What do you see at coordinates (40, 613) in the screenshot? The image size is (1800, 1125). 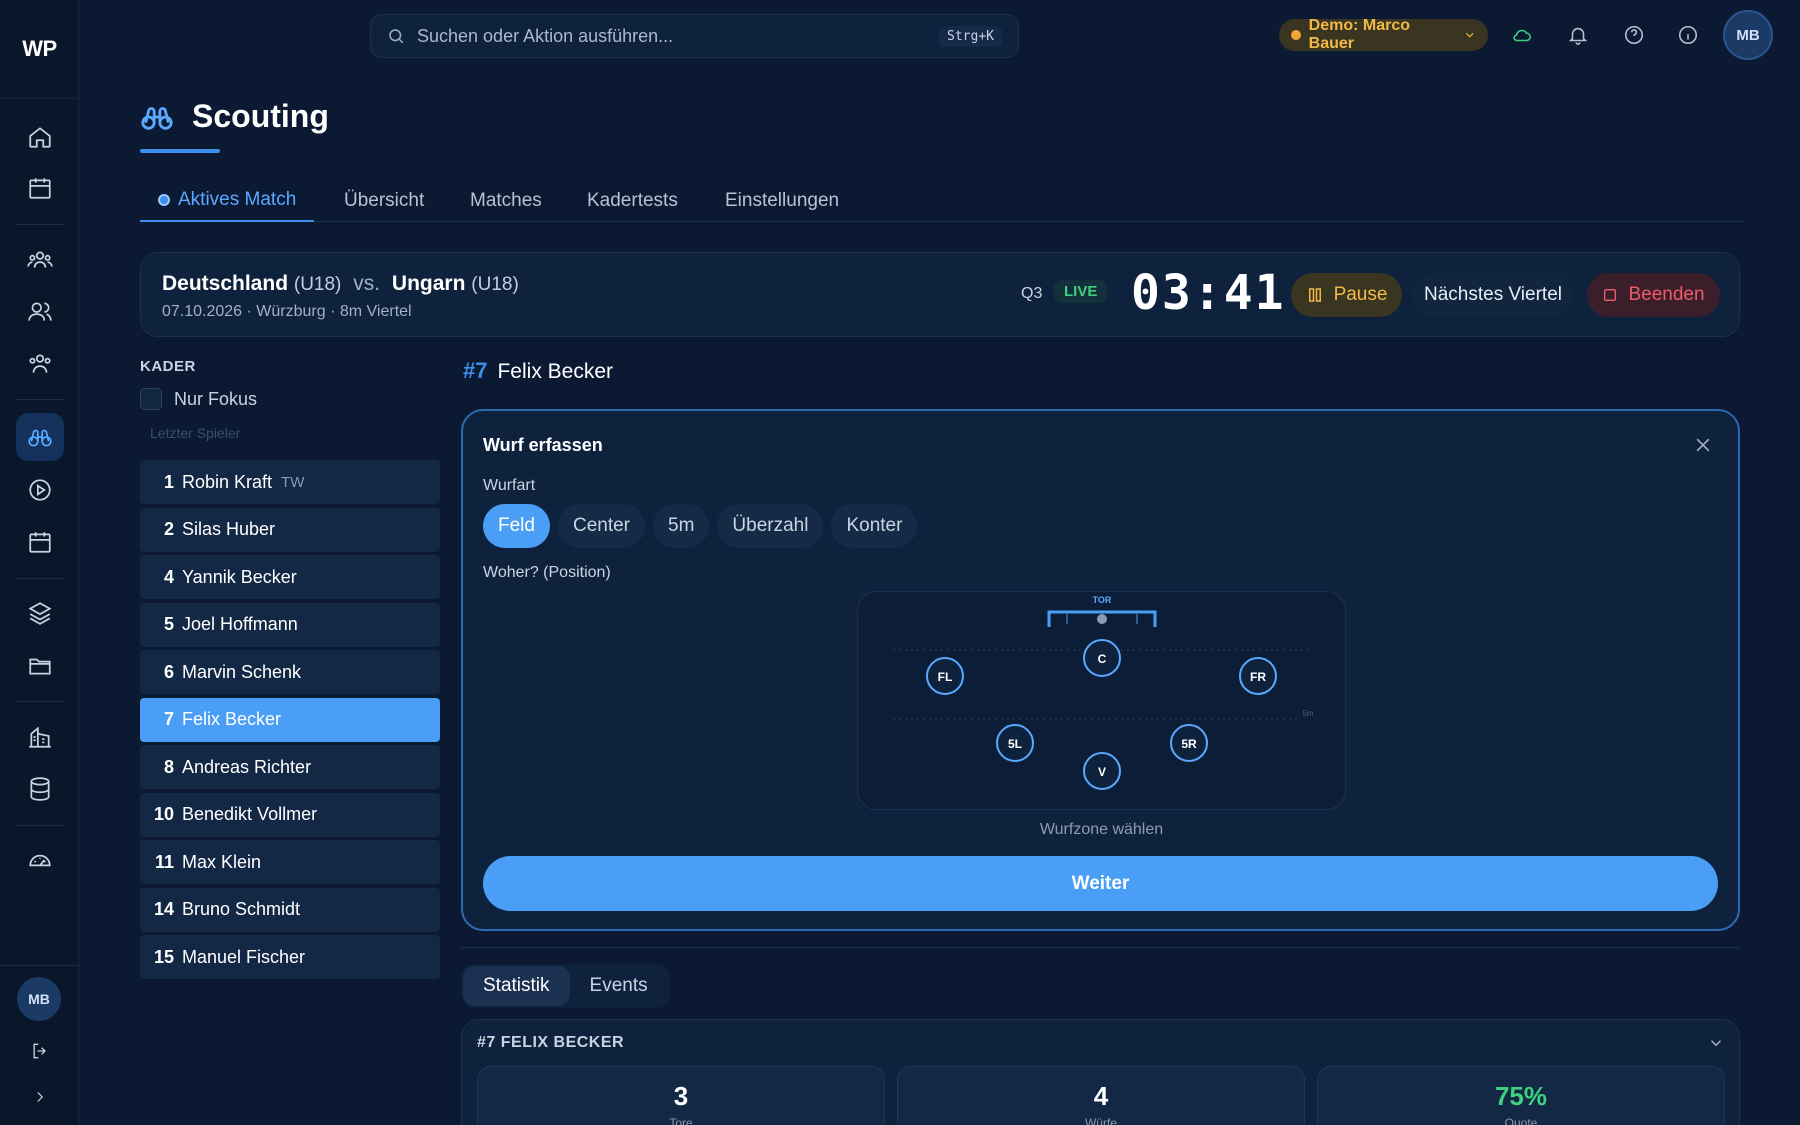 I see `layers-icon` at bounding box center [40, 613].